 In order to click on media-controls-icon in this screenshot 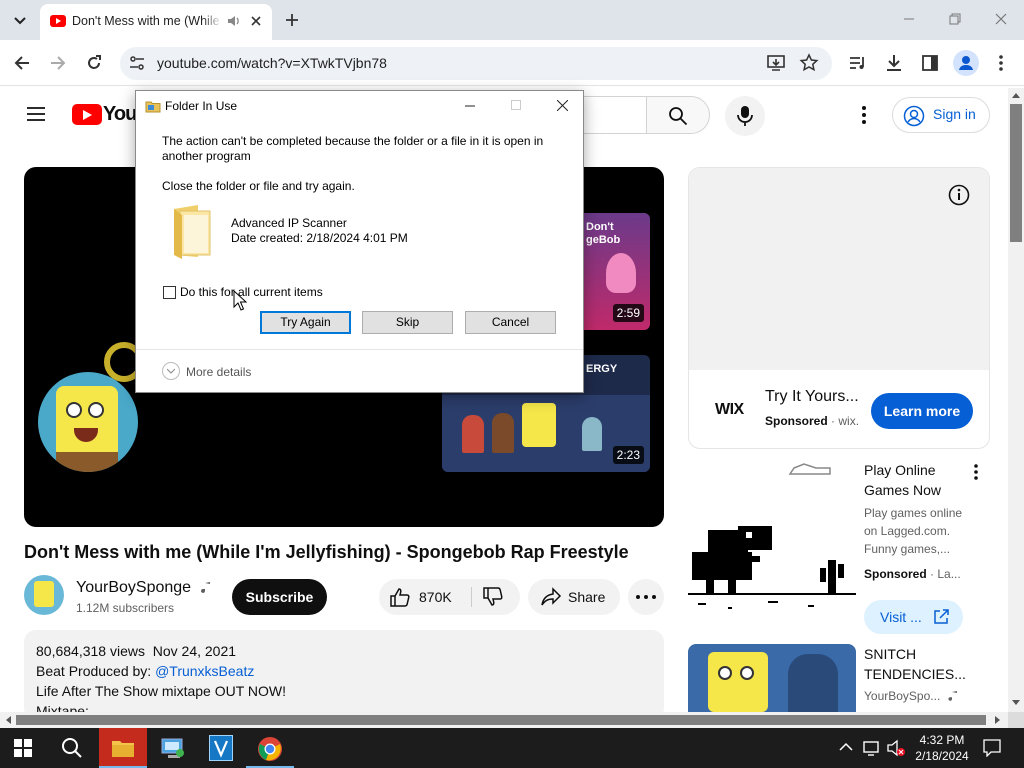, I will do `click(858, 63)`.